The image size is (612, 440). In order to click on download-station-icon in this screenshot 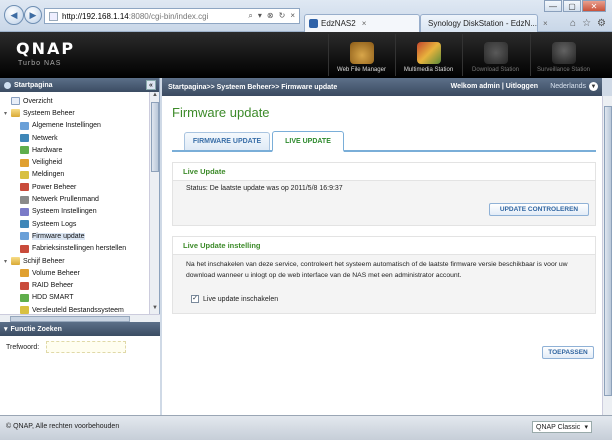, I will do `click(495, 53)`.